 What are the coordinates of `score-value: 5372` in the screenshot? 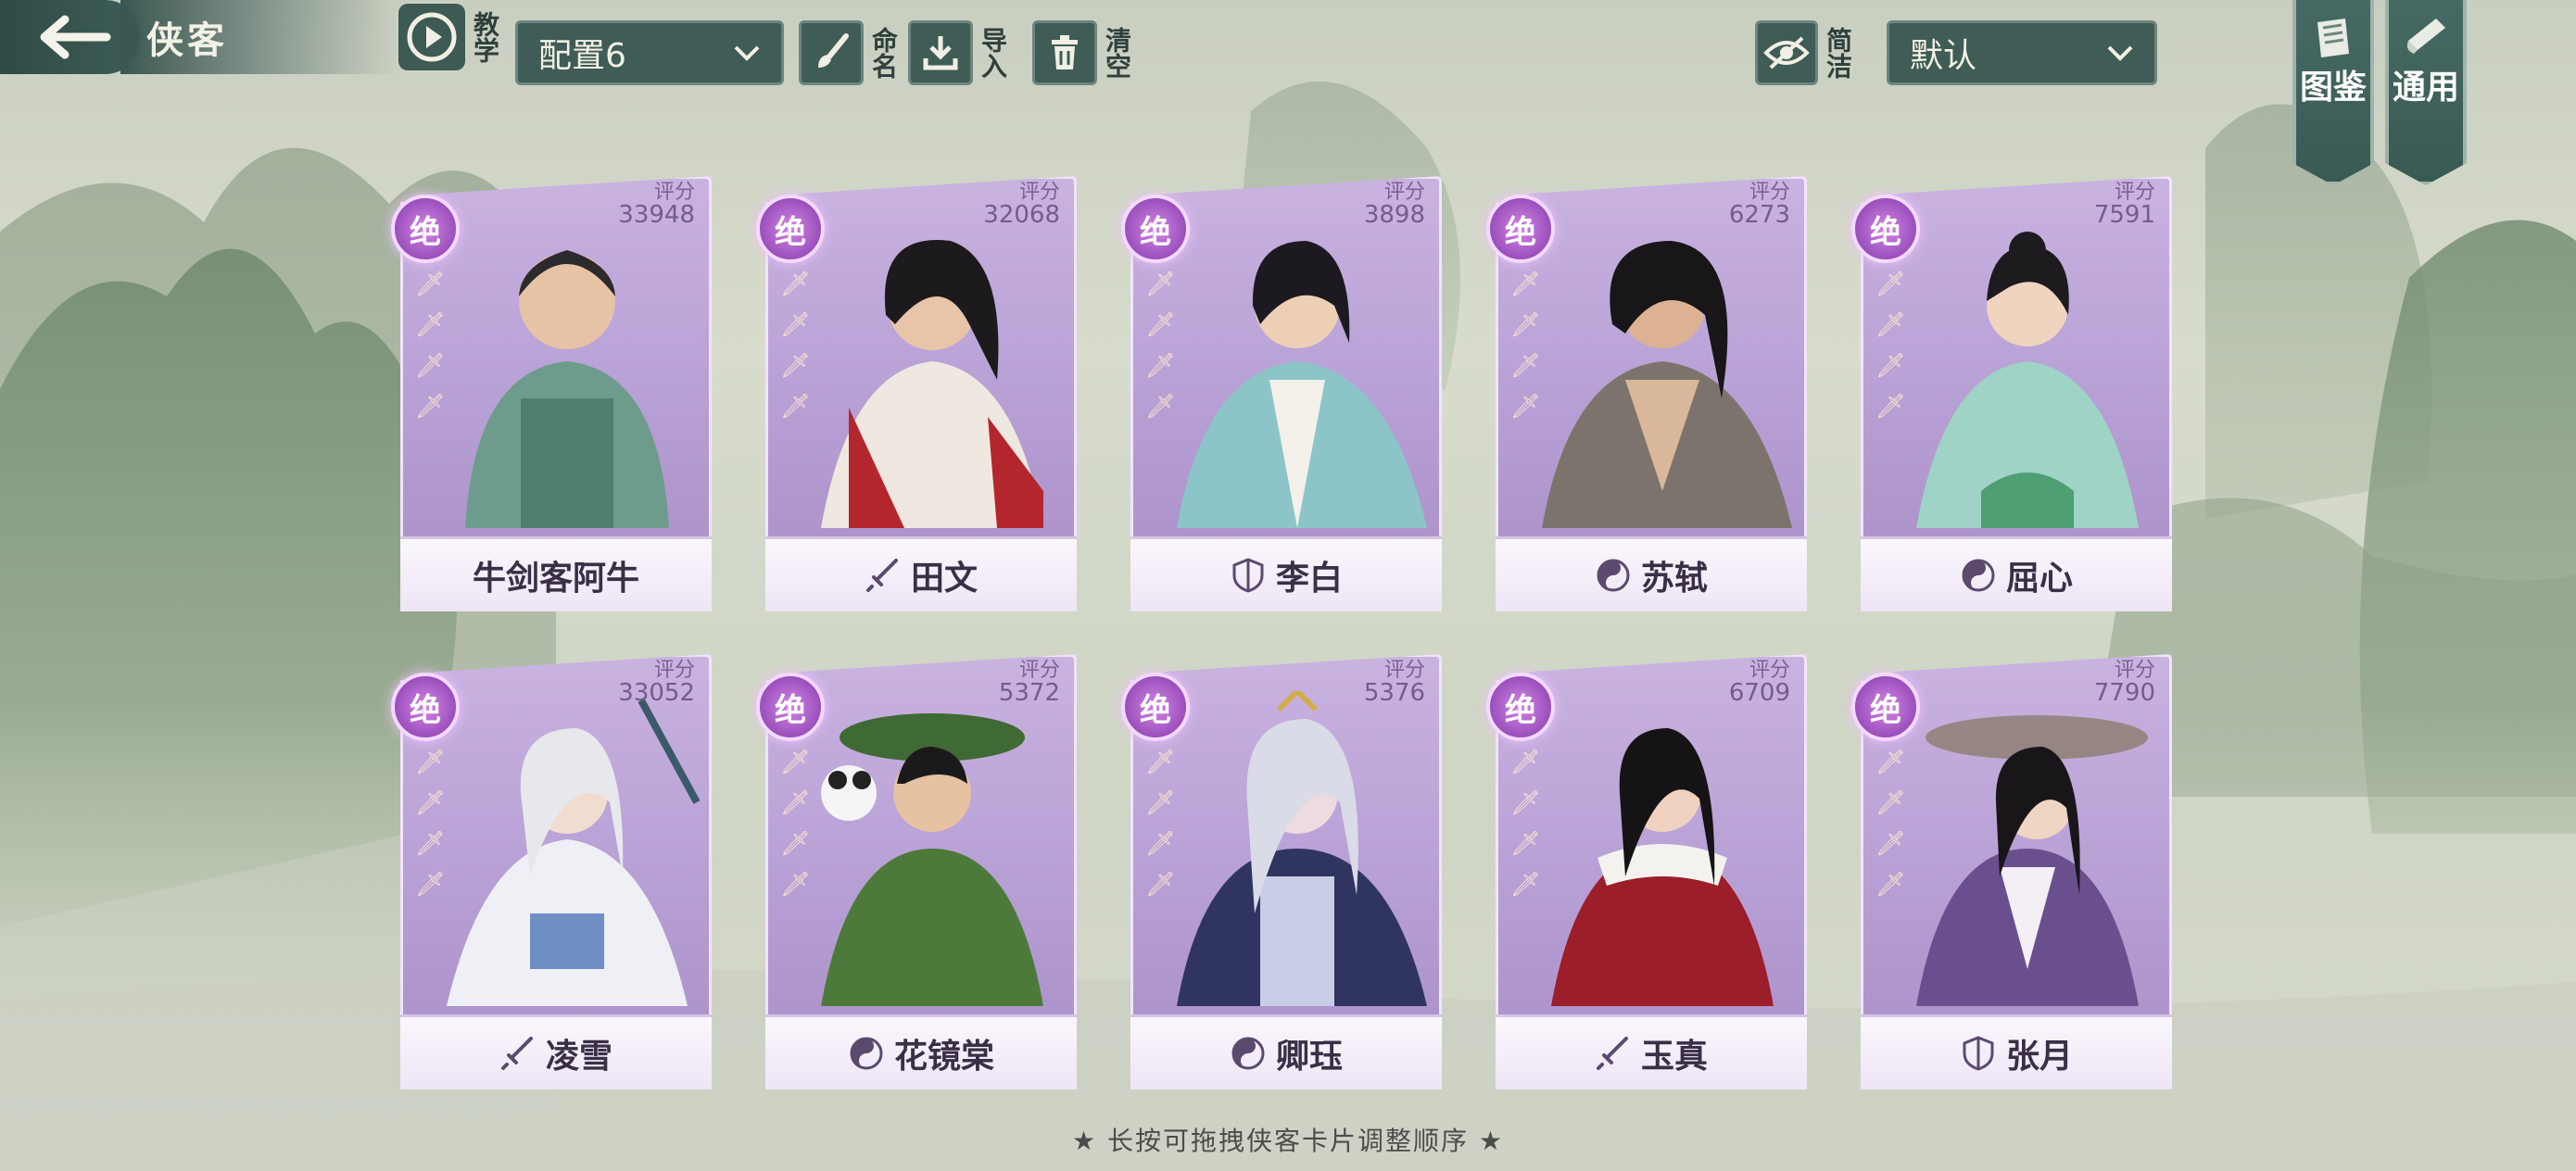 It's located at (1029, 693).